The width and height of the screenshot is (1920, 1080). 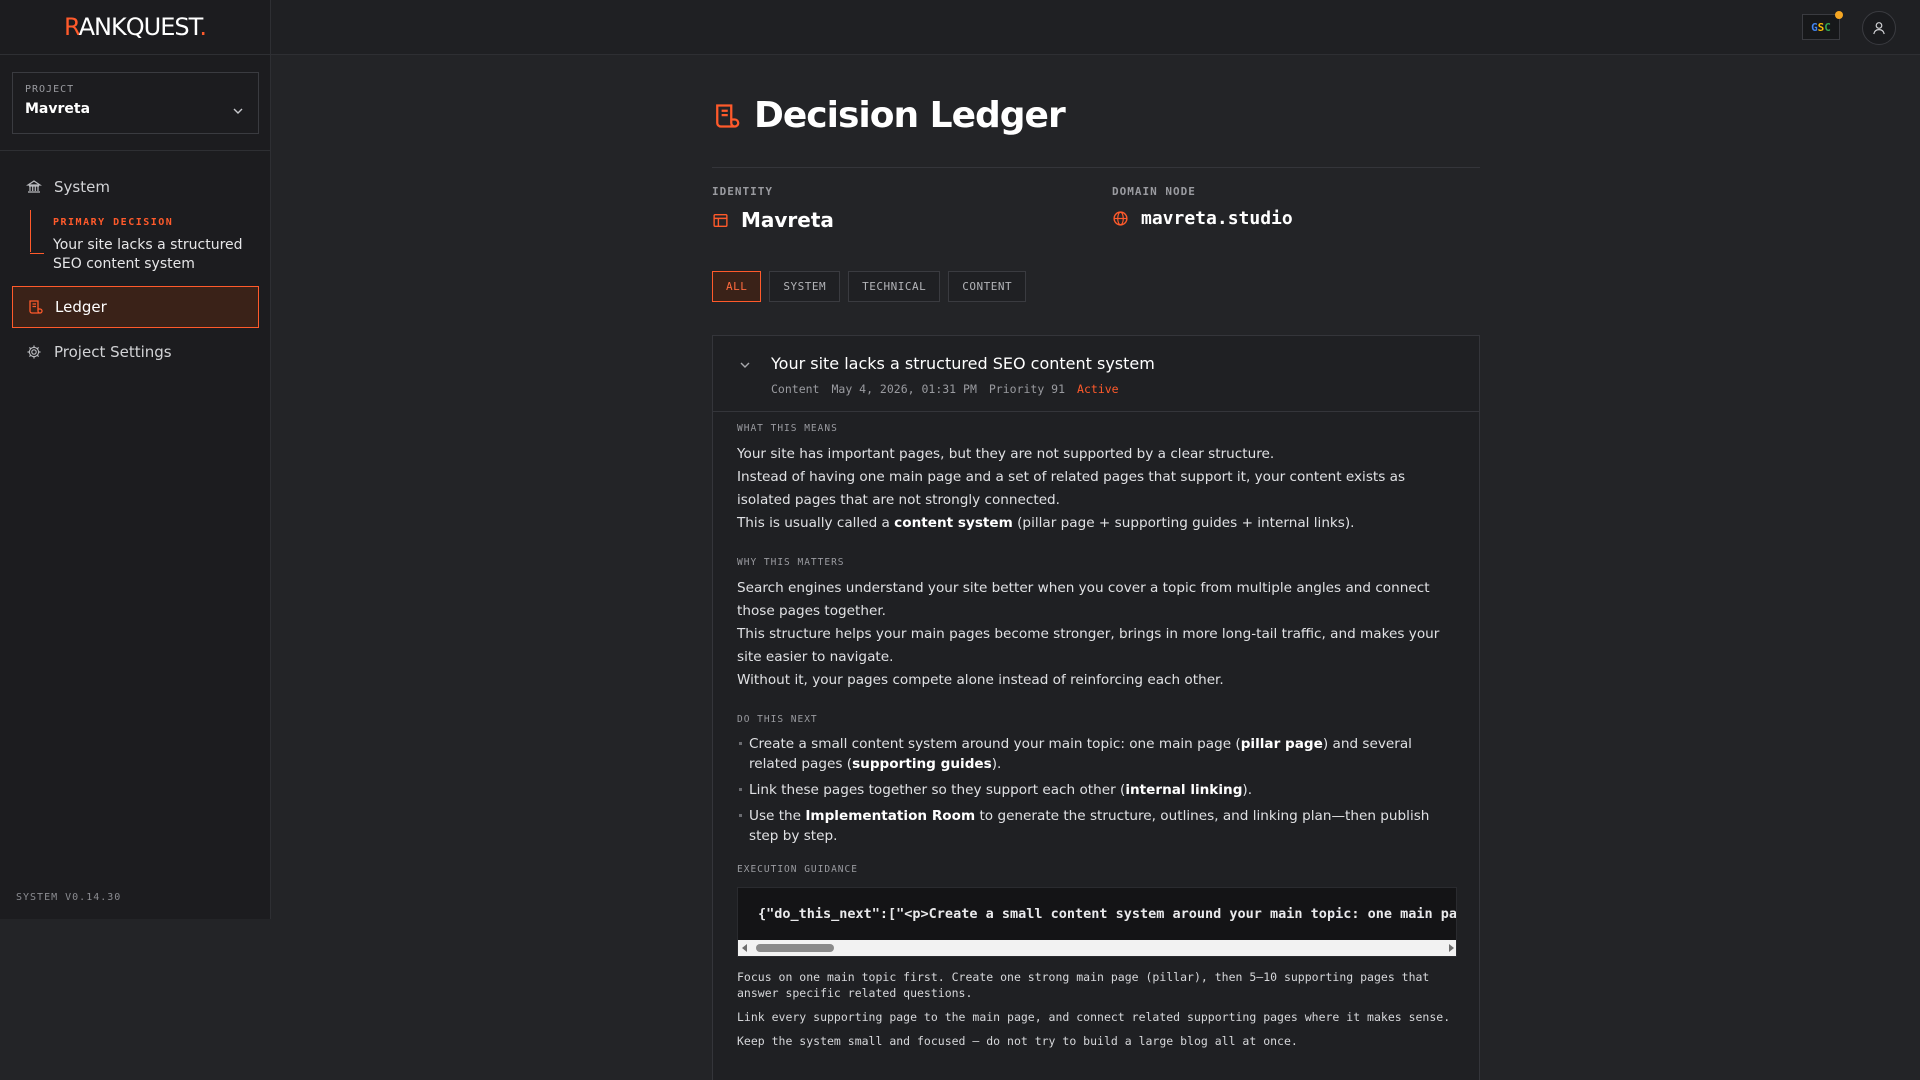 I want to click on page-title: Decision Ledger, so click(x=910, y=115).